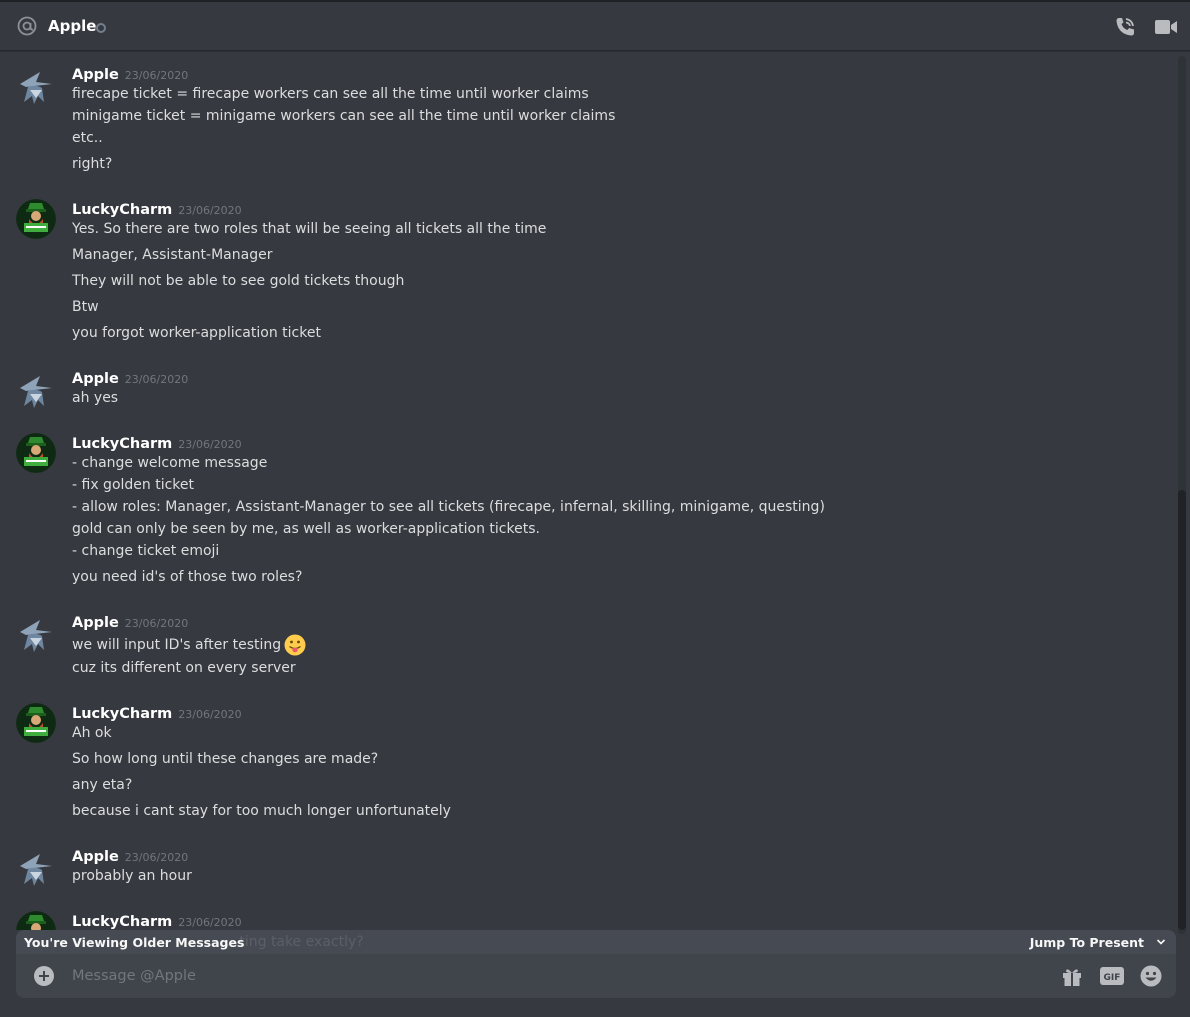  I want to click on video-icon, so click(1166, 27).